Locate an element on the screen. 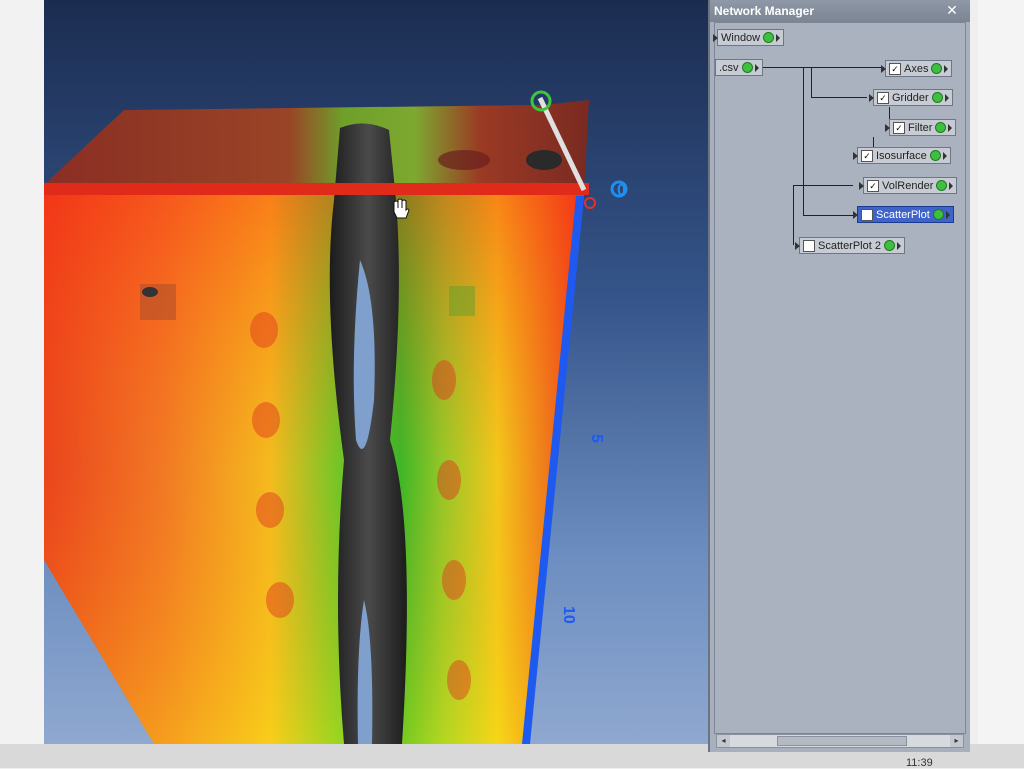 The image size is (1024, 769). node-label: ScatterPlot 2 is located at coordinates (849, 245).